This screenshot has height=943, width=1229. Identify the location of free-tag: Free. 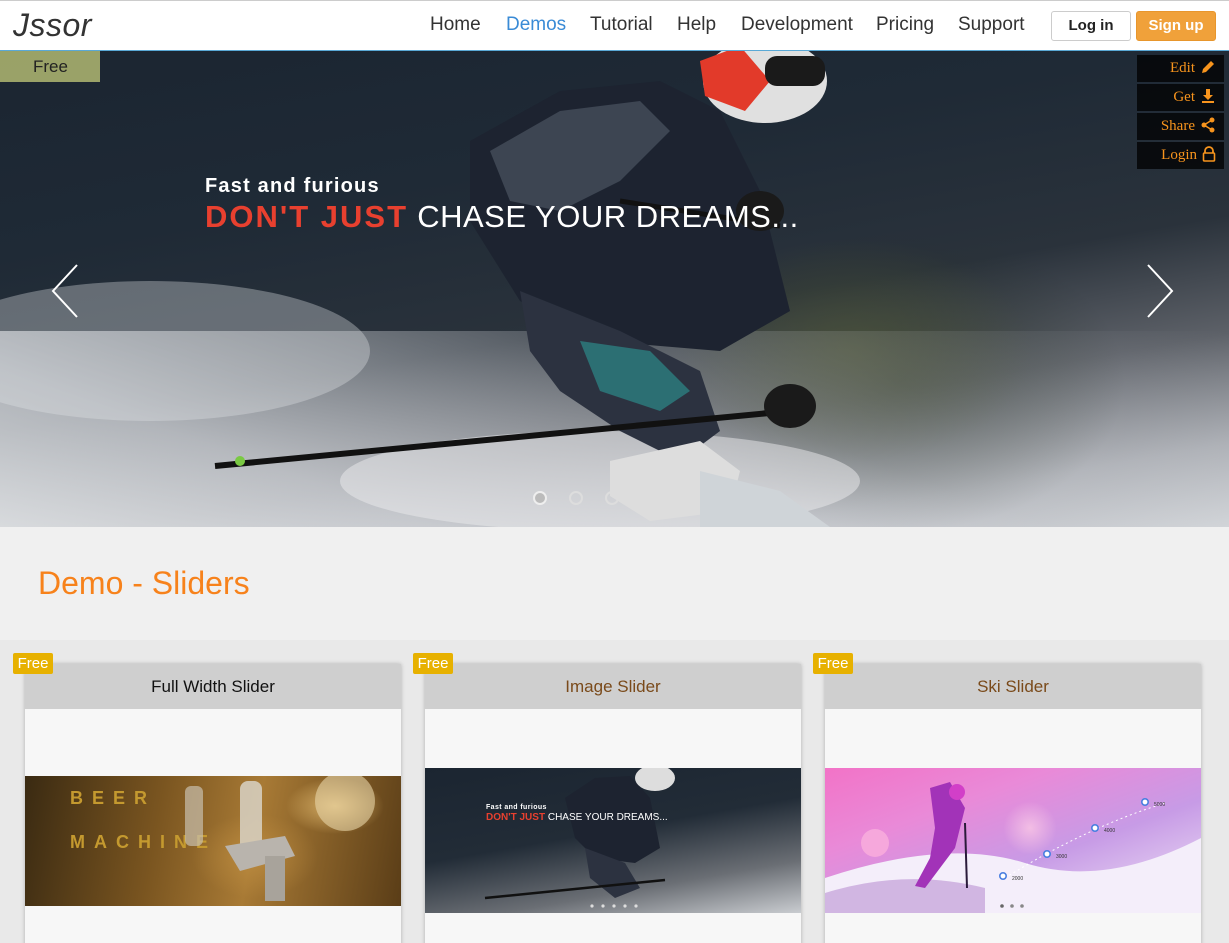
(50, 66).